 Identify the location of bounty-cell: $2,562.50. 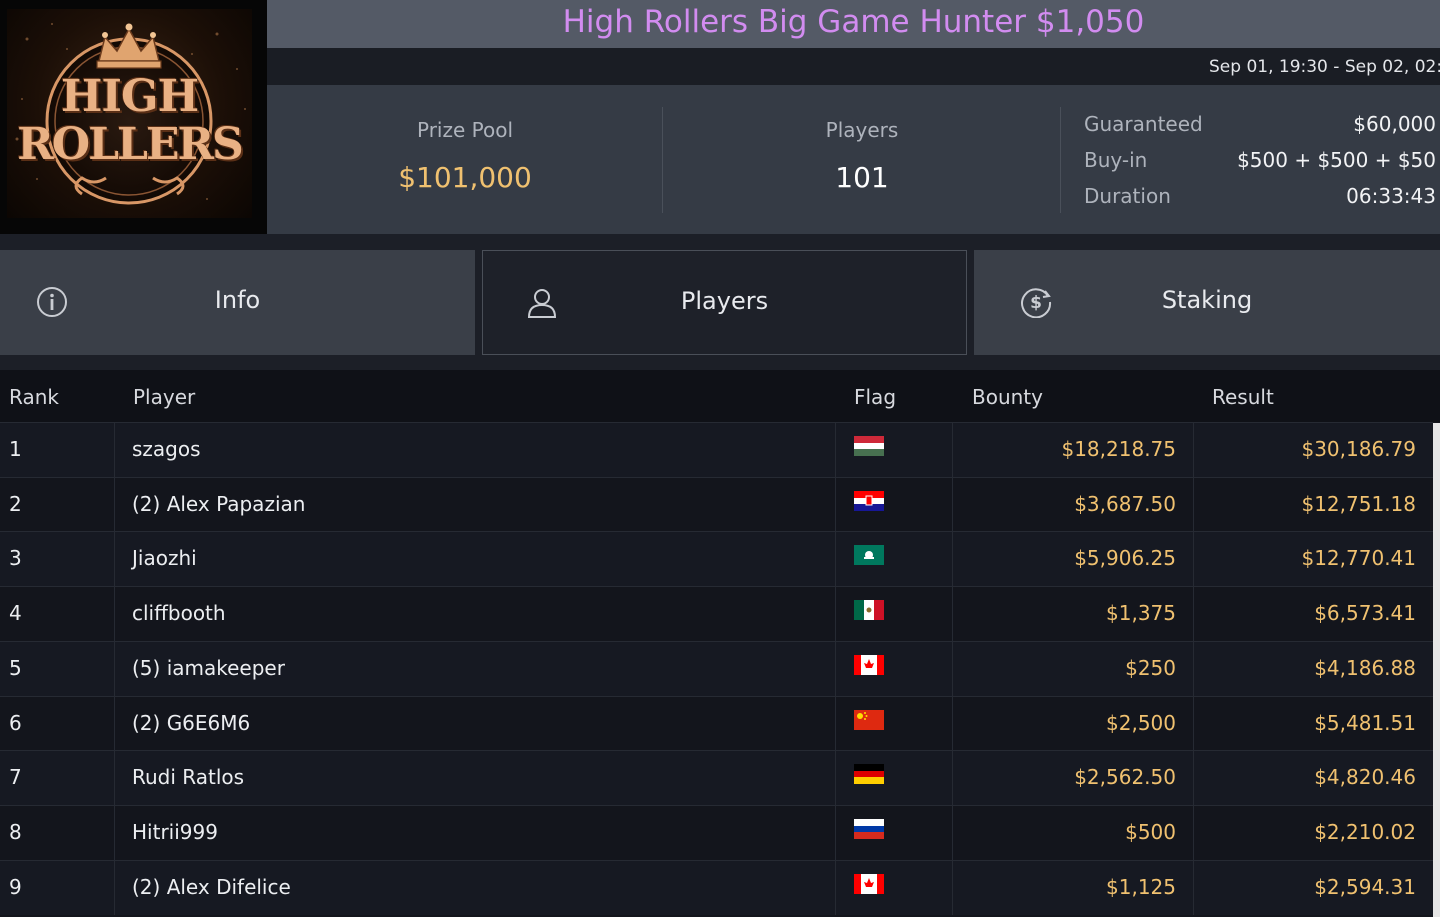
(1125, 777).